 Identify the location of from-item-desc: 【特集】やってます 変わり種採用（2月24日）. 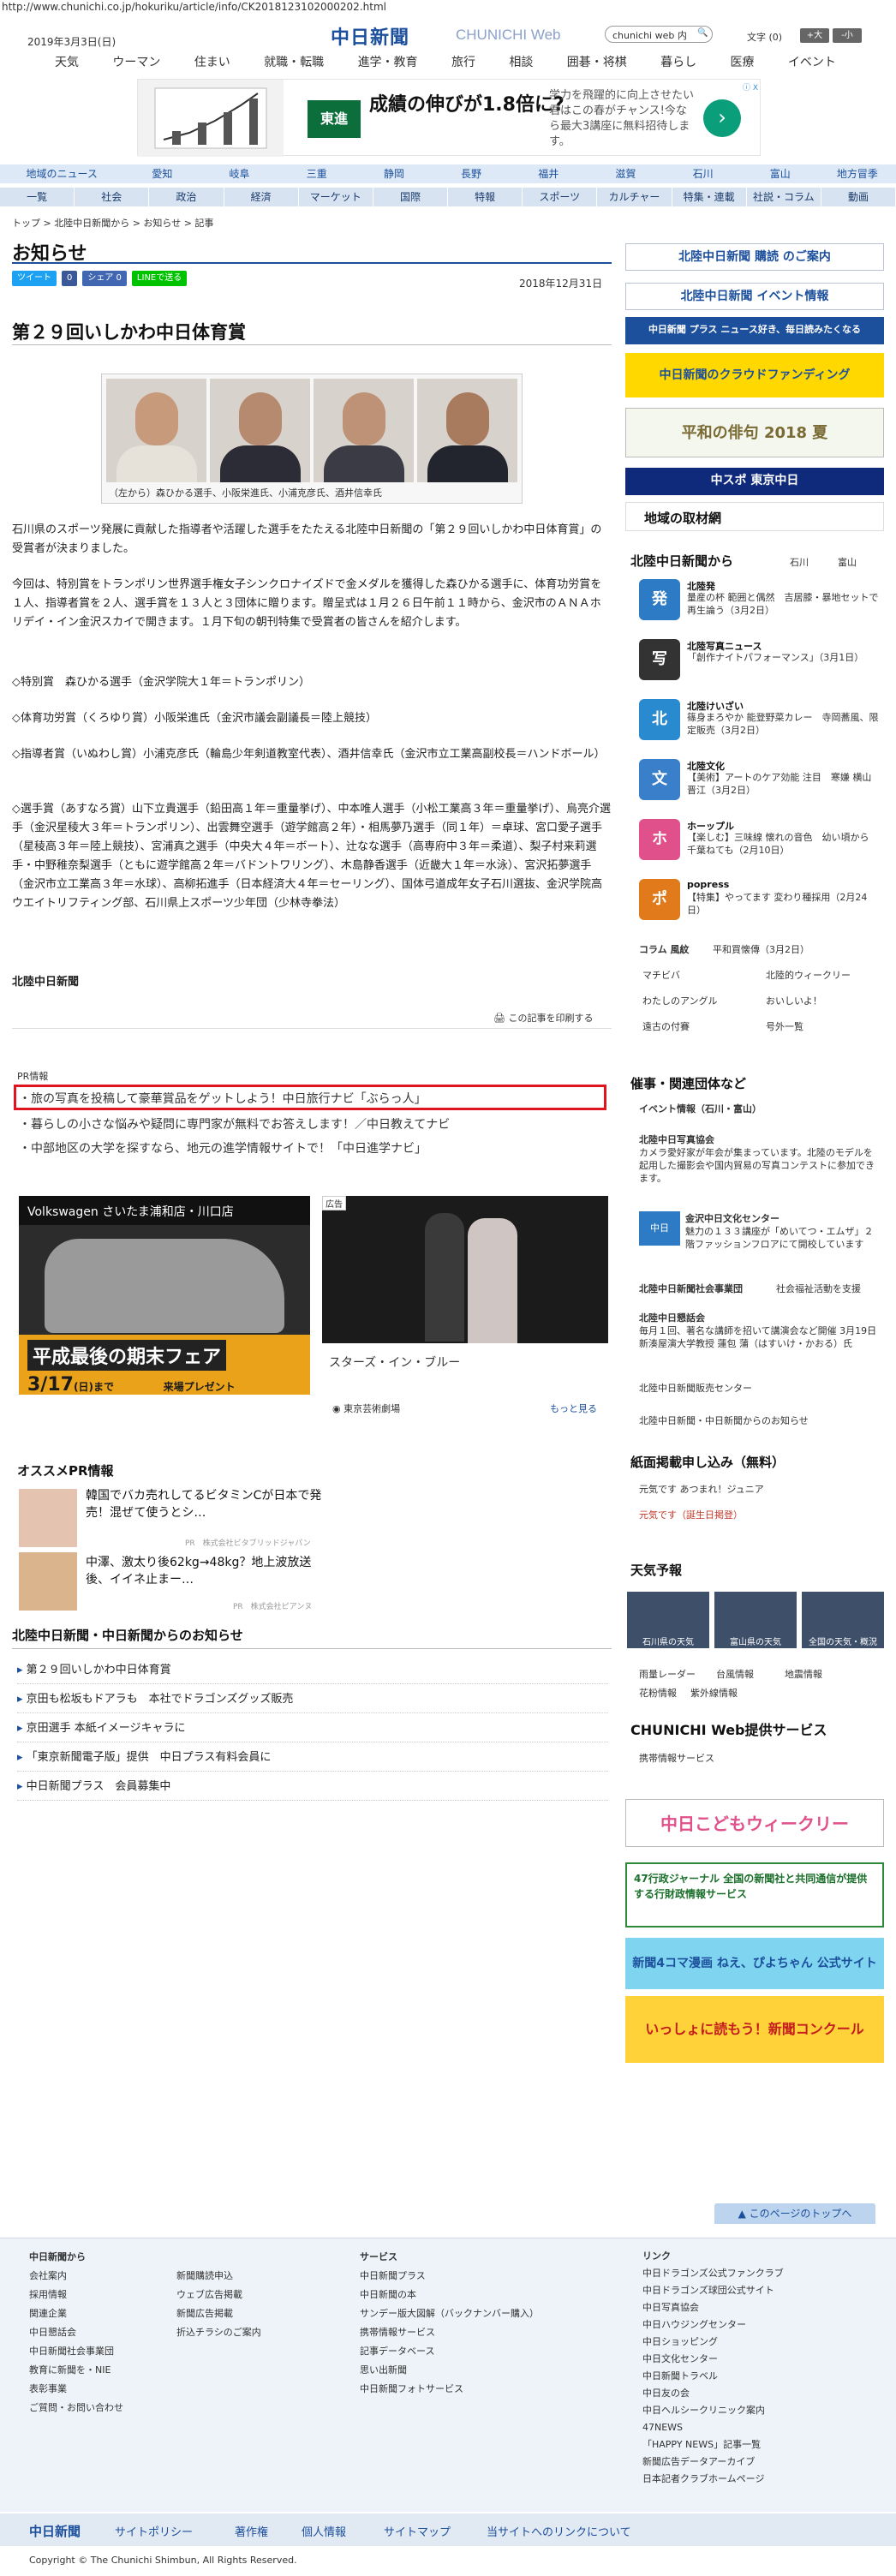
(784, 904).